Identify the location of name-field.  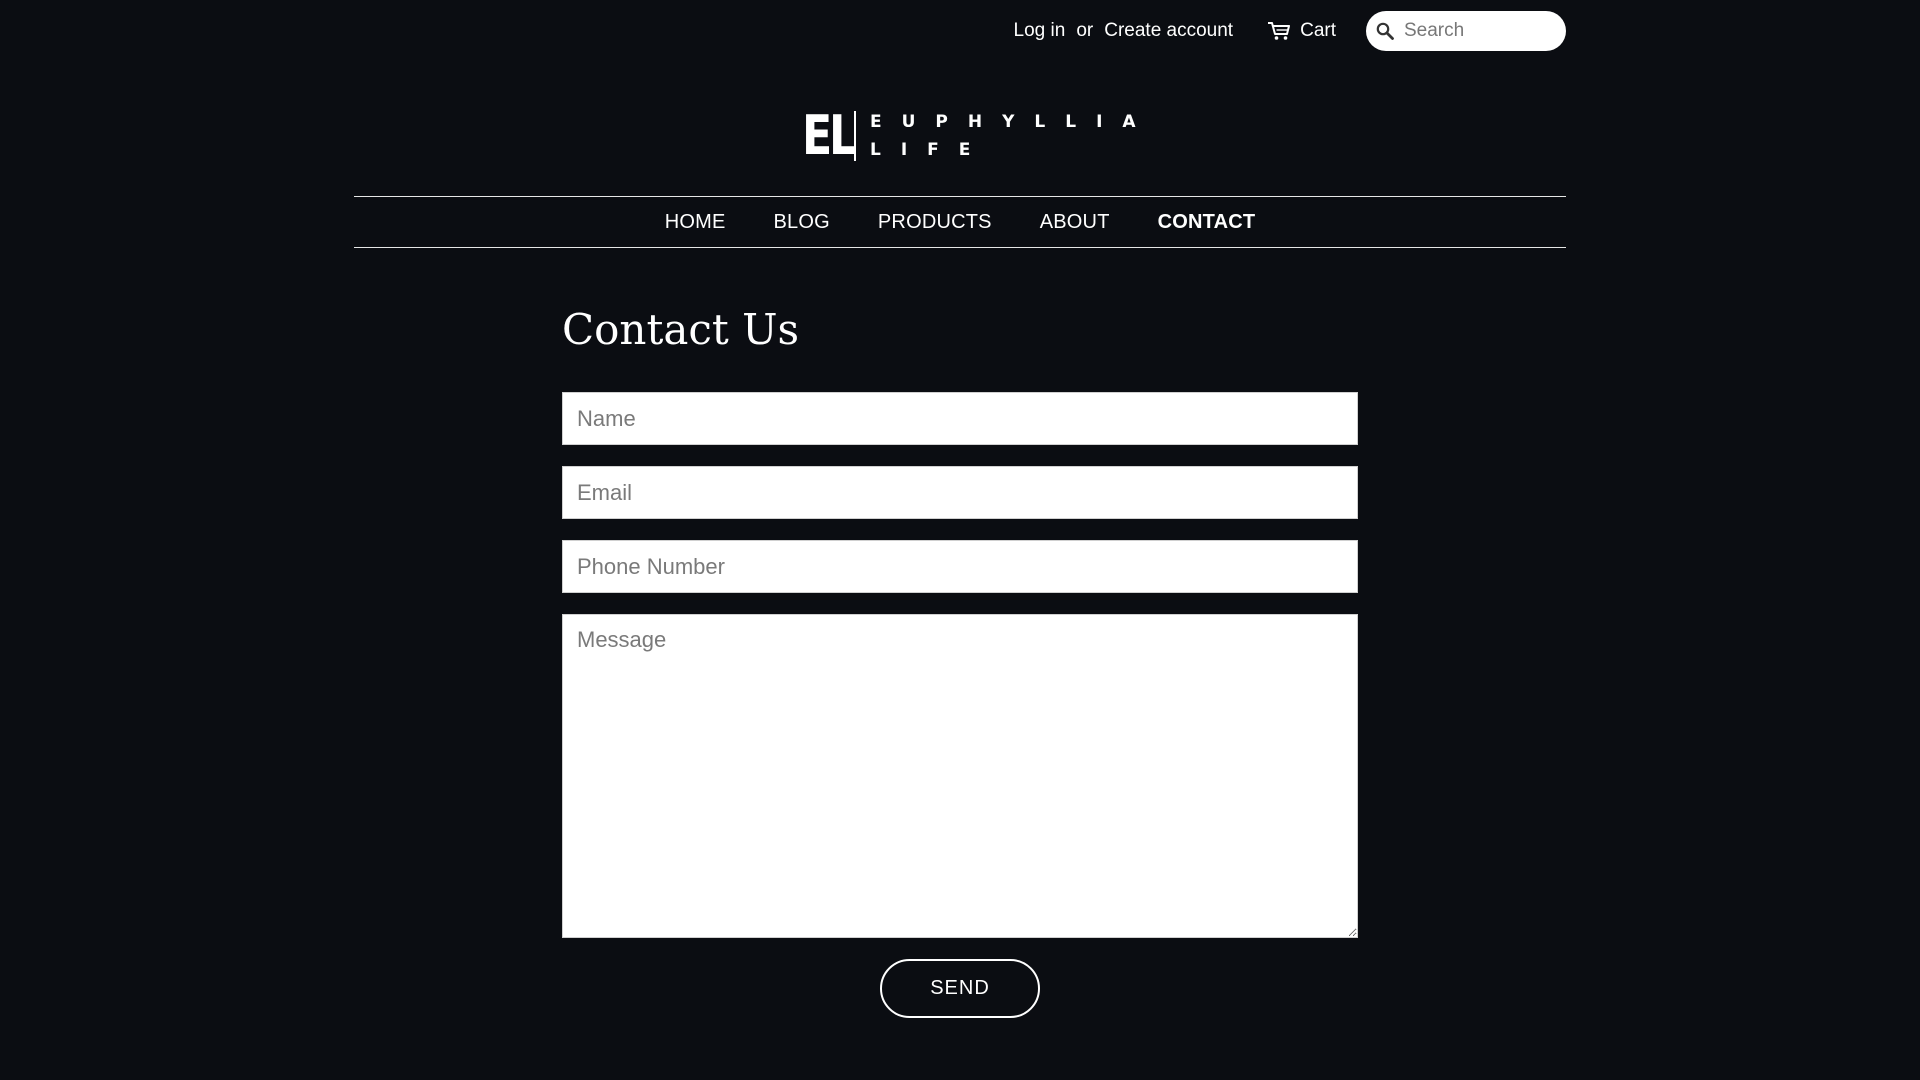
(960, 418).